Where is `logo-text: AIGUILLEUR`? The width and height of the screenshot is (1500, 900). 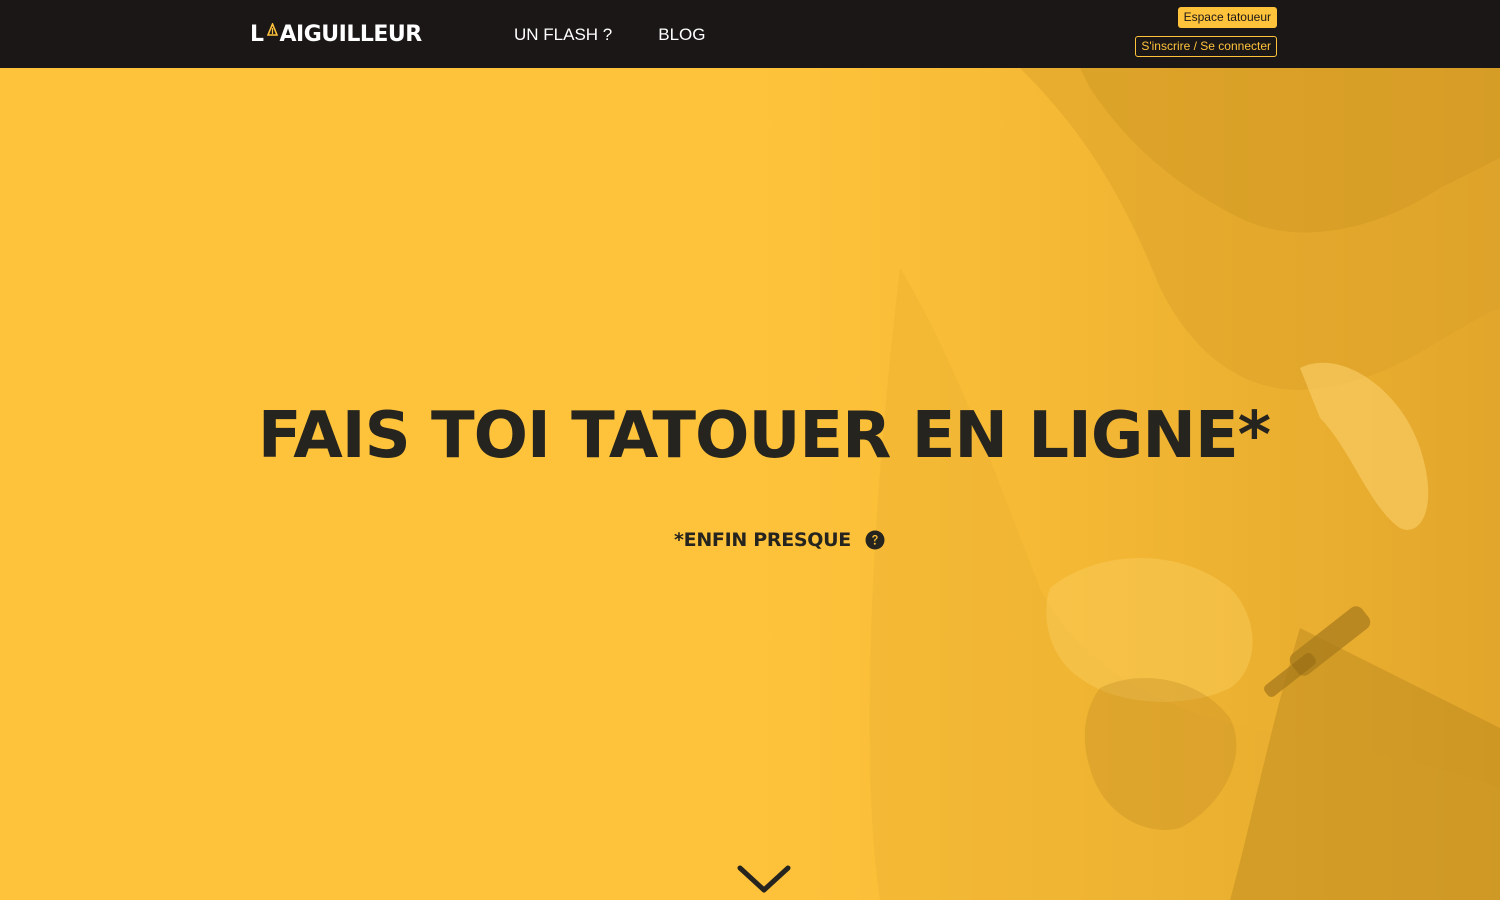 logo-text: AIGUILLEUR is located at coordinates (351, 34).